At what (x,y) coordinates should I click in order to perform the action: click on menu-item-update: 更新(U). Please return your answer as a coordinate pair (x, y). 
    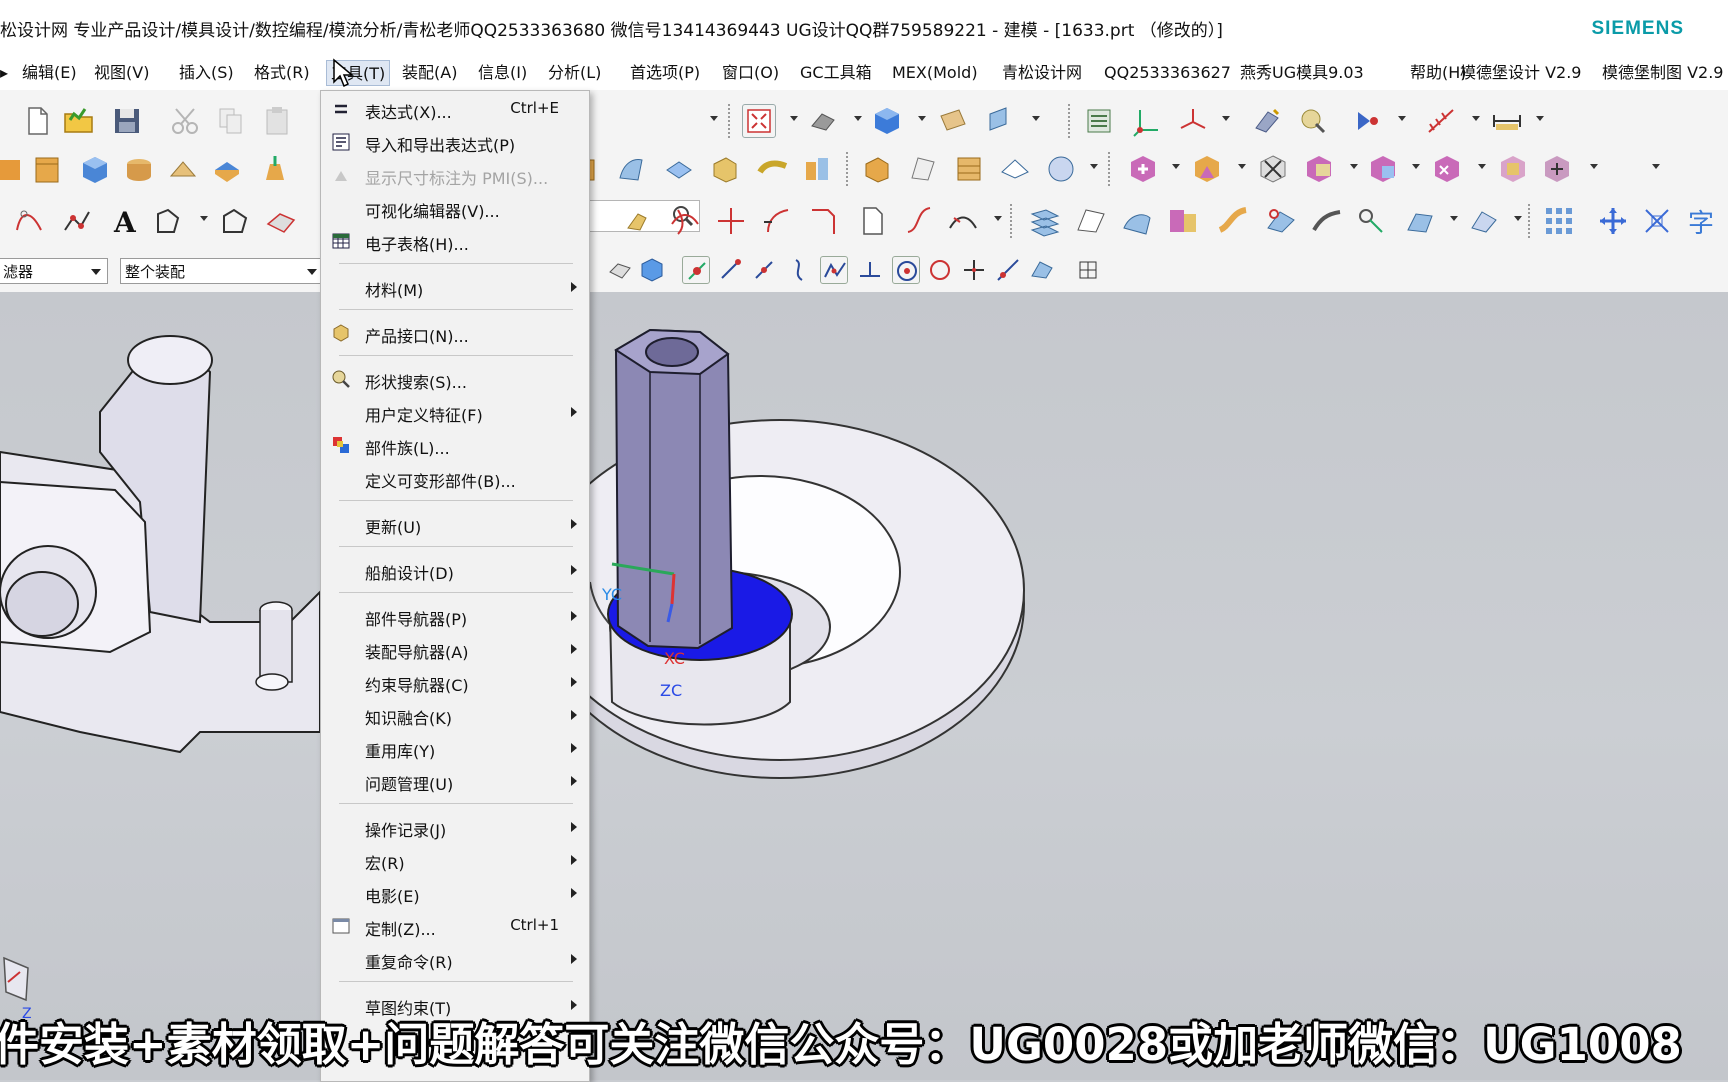
    Looking at the image, I should click on (454, 524).